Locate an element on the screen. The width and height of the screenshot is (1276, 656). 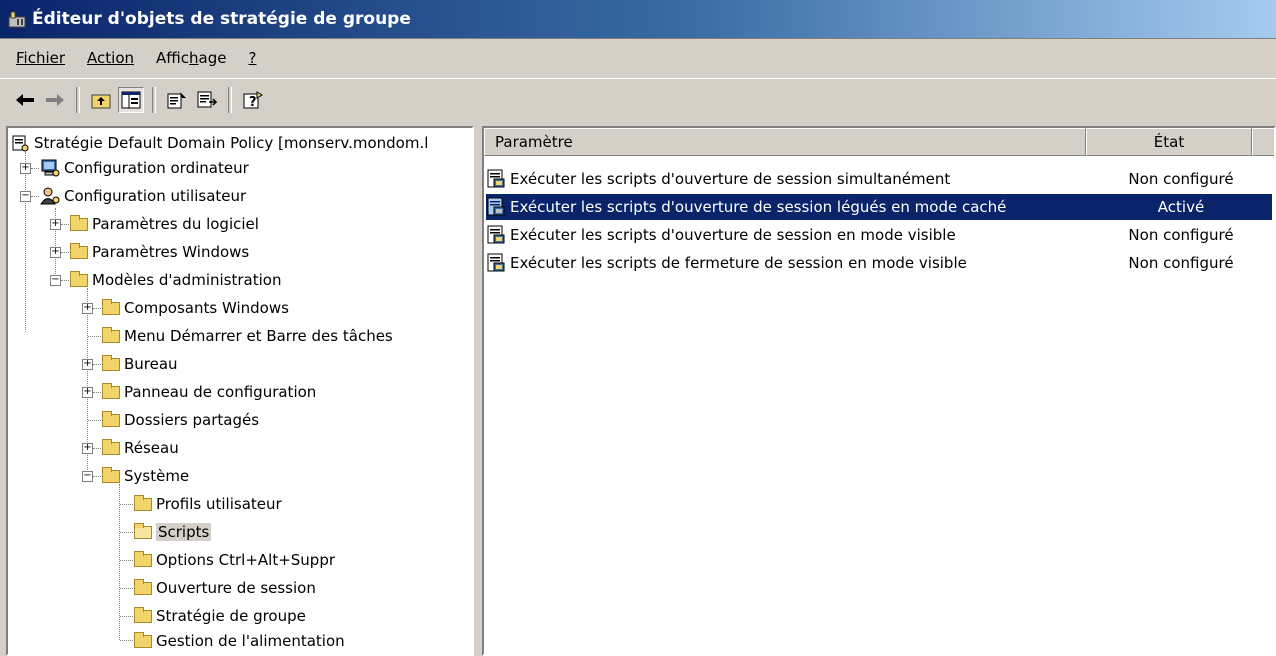
tree-item-menu-demarrer: Menu Démarrer et Barre des tâches is located at coordinates (247, 336).